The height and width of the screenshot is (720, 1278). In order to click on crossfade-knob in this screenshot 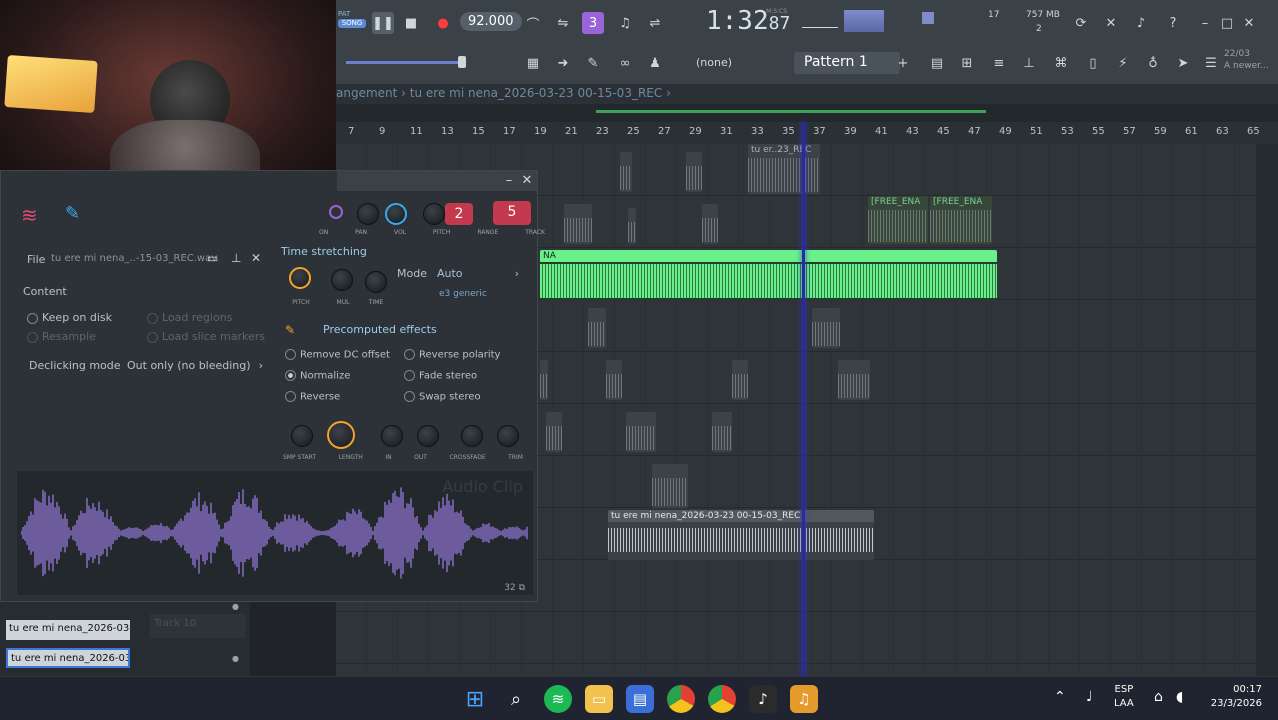, I will do `click(472, 436)`.